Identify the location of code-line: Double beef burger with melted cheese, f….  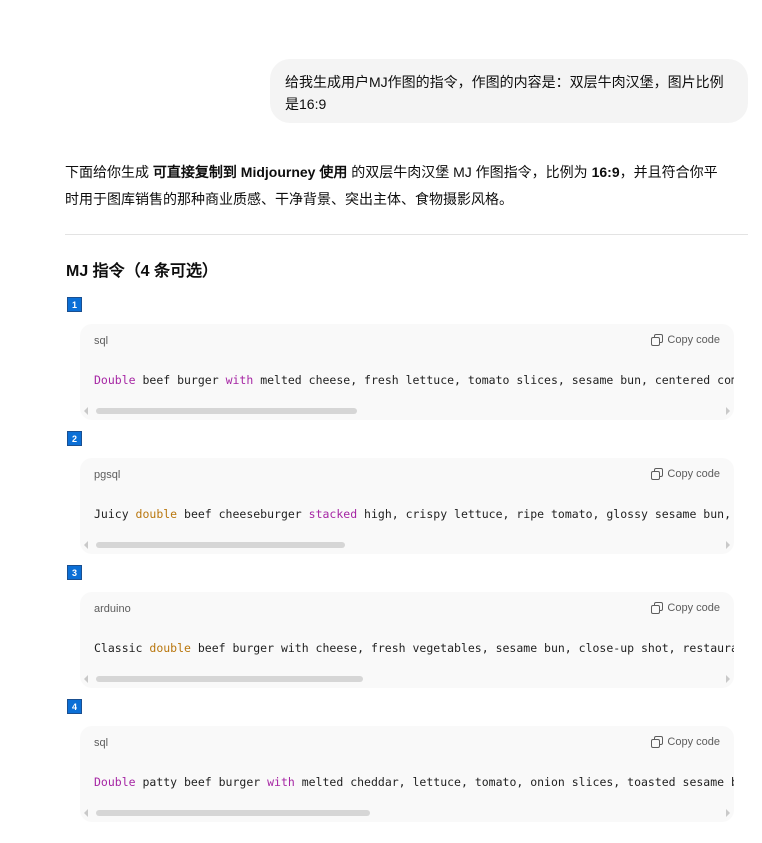
(414, 380).